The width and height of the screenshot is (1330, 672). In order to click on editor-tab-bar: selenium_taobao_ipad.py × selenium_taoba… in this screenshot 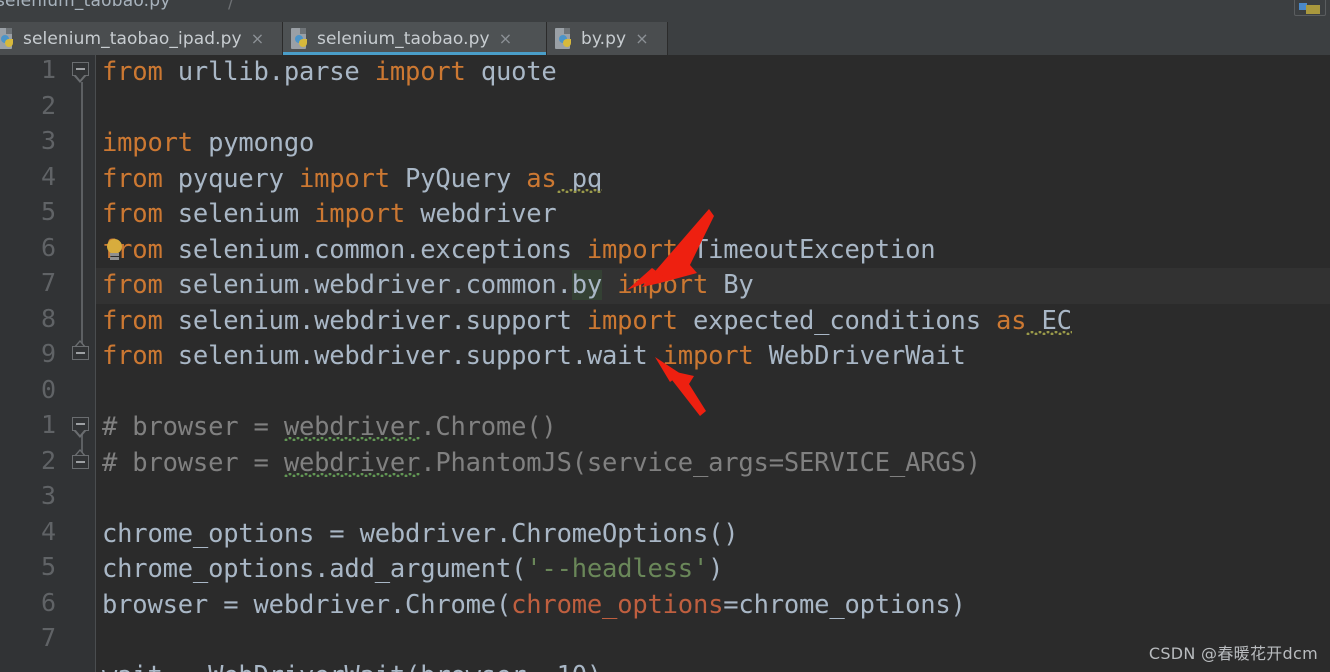, I will do `click(665, 38)`.